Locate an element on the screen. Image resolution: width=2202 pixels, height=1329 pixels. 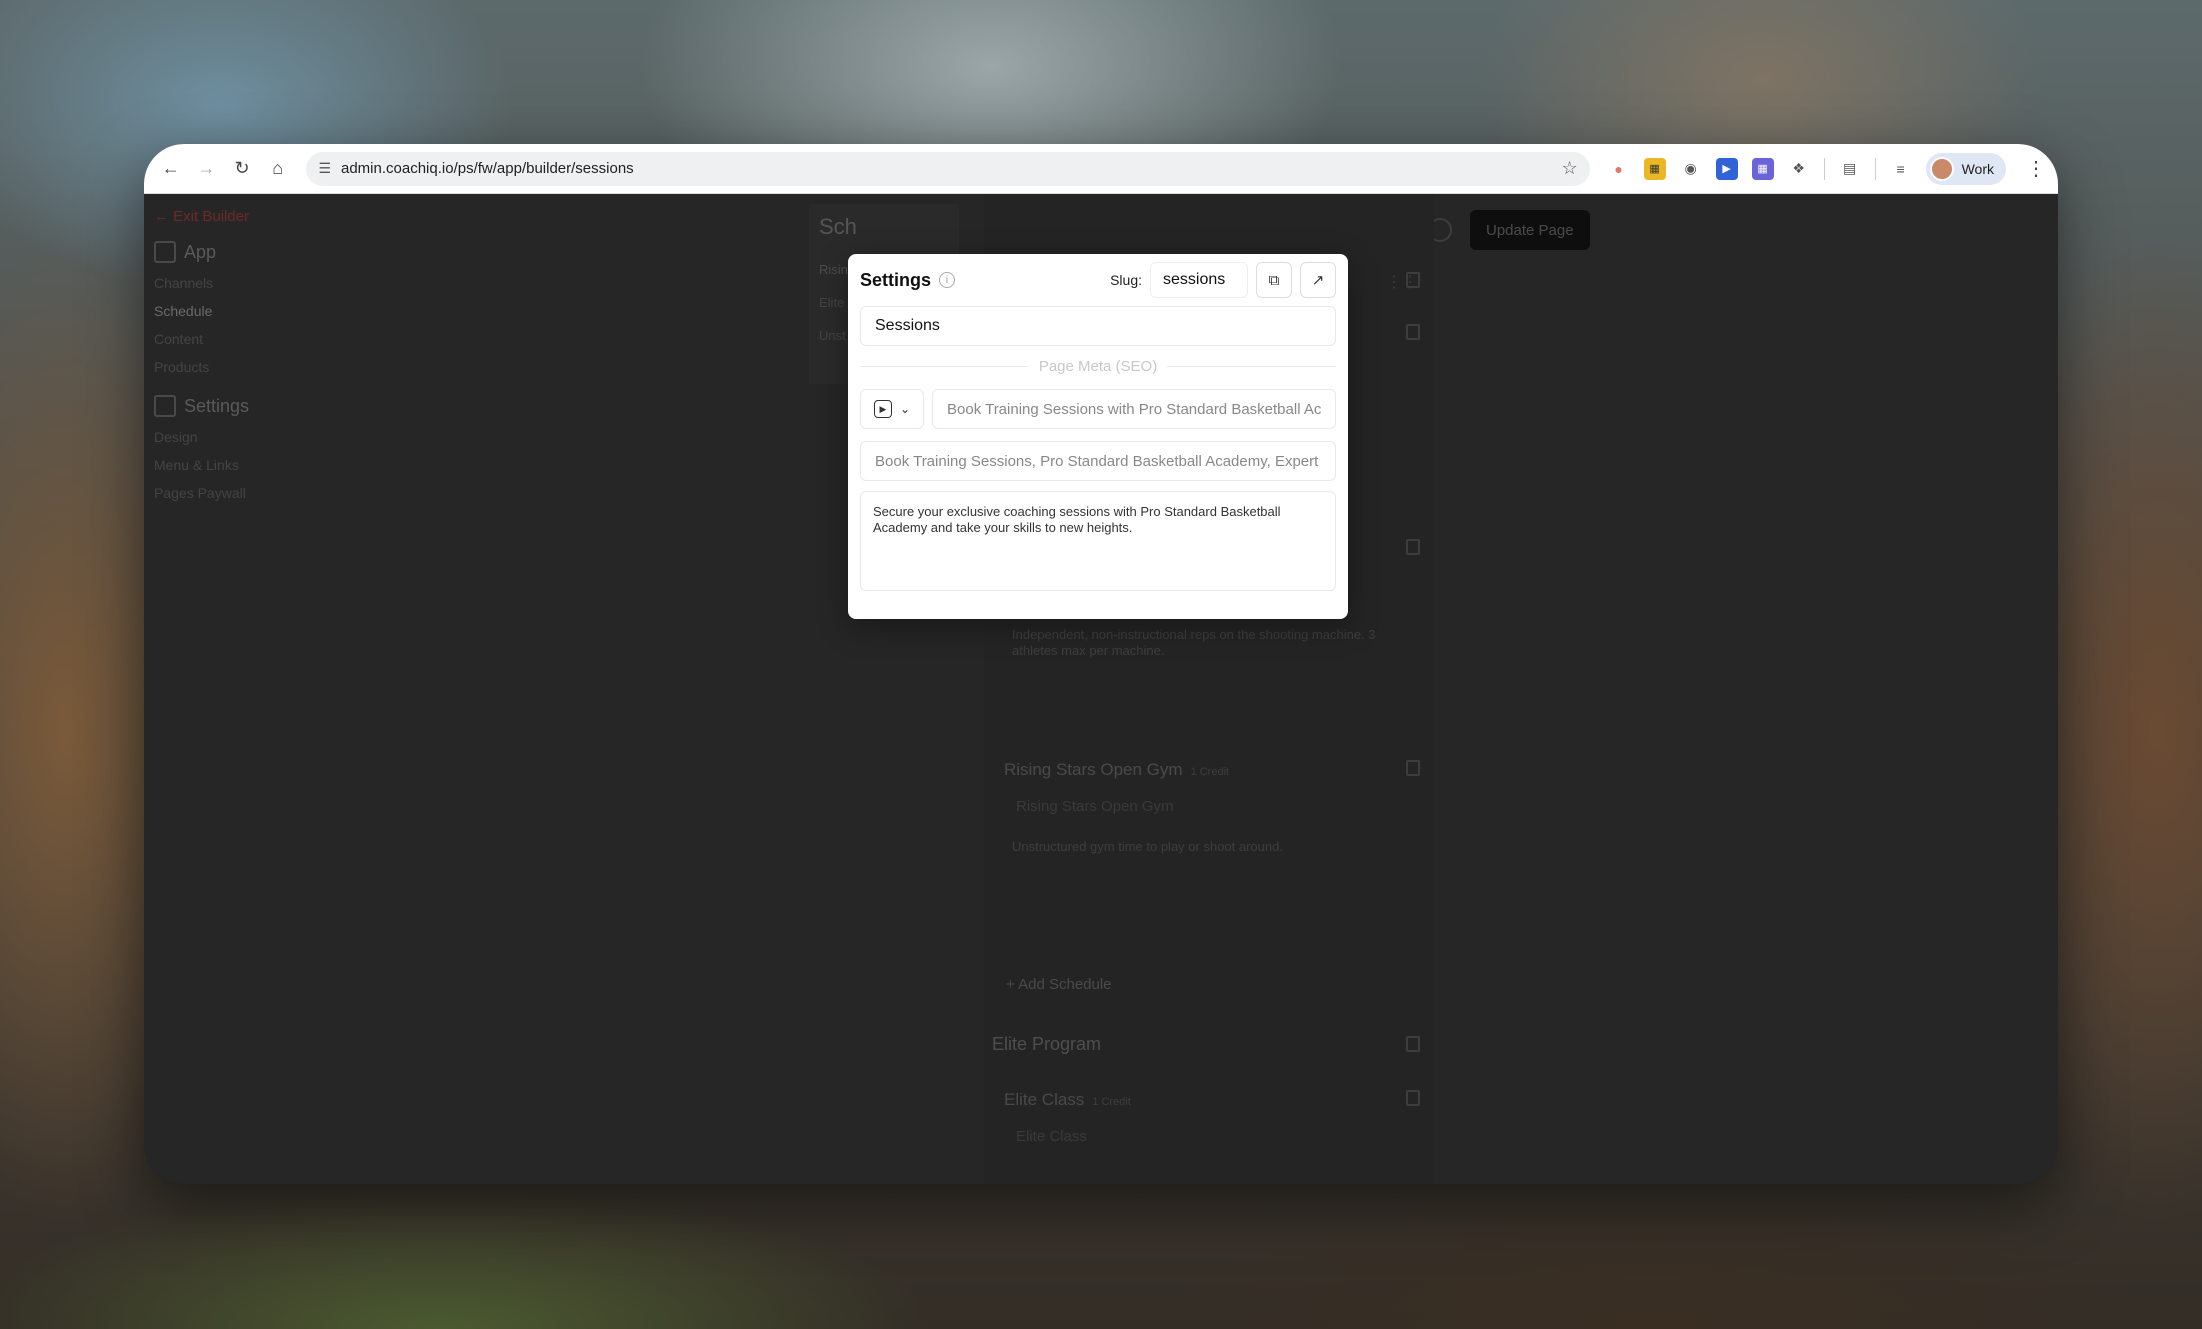
schedule-item-title-text: Rising Stars Open Gym is located at coordinates (1093, 769).